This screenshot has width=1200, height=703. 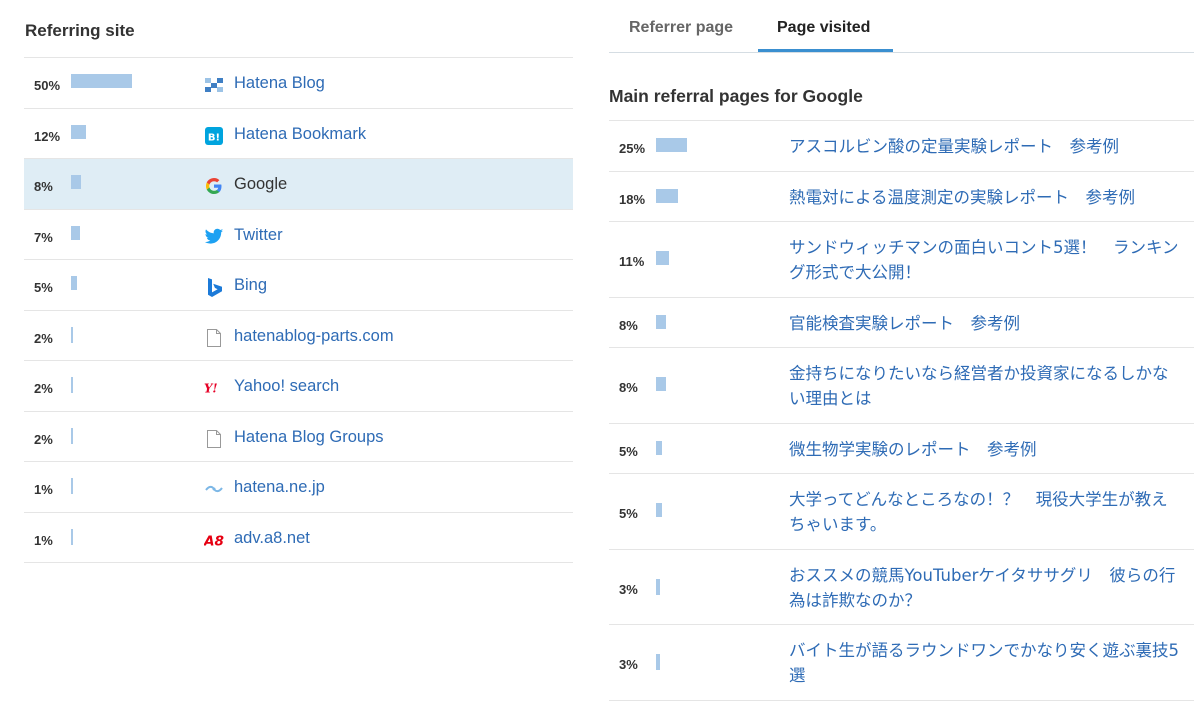 I want to click on page-row: 18% 熱電対による温度測定の実験レポート 参考例, so click(x=901, y=197).